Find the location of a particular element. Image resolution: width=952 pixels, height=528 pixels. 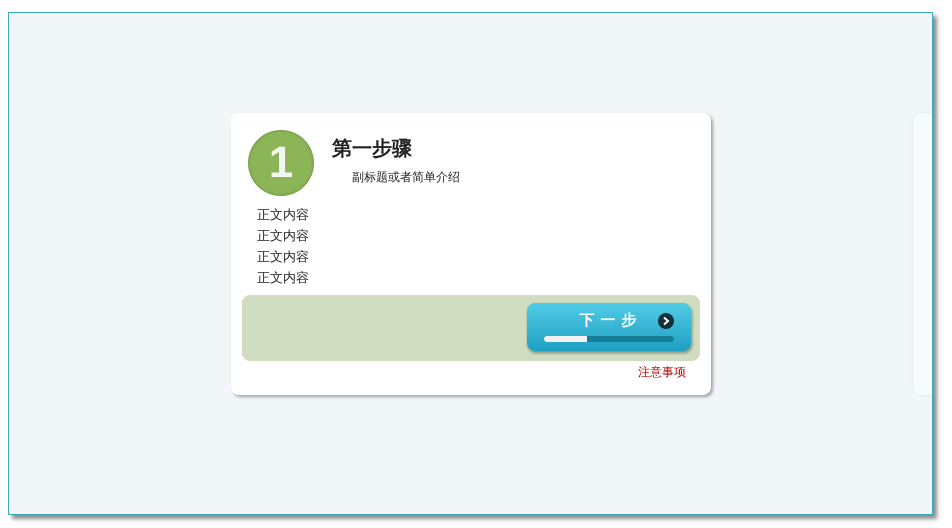

note-link: 注意事项 is located at coordinates (662, 372).